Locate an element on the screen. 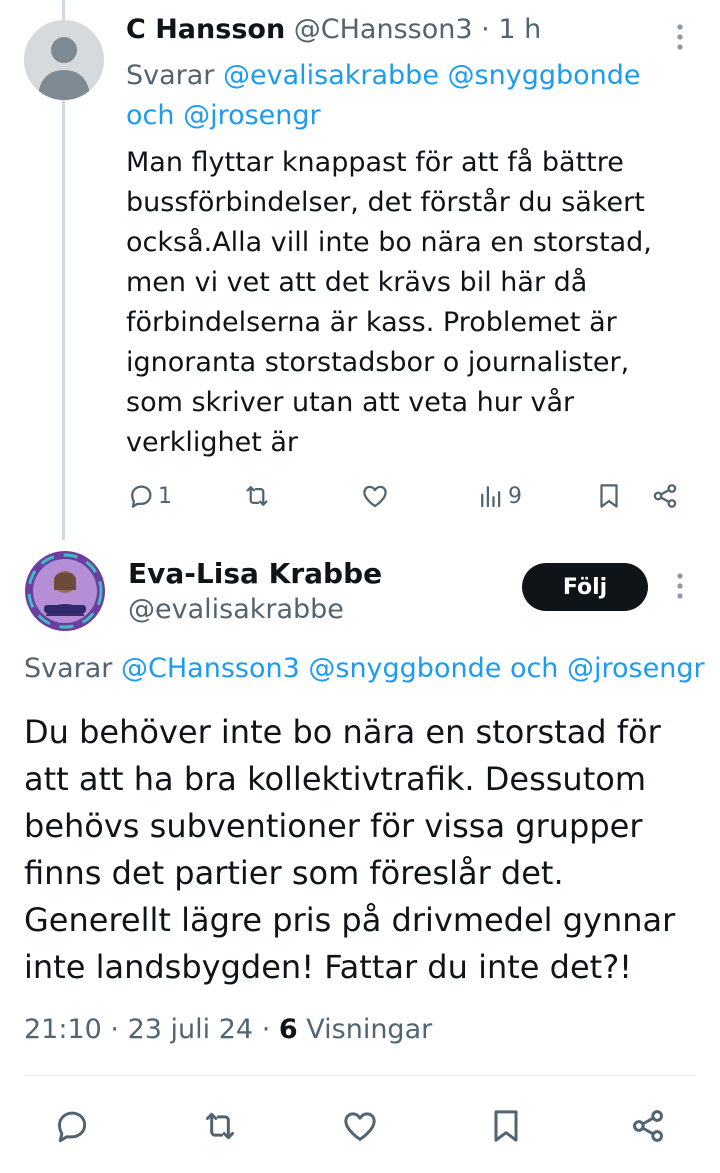 This screenshot has height=1173, width=720. author-name: Eva-Lisa Krabbe is located at coordinates (255, 573).